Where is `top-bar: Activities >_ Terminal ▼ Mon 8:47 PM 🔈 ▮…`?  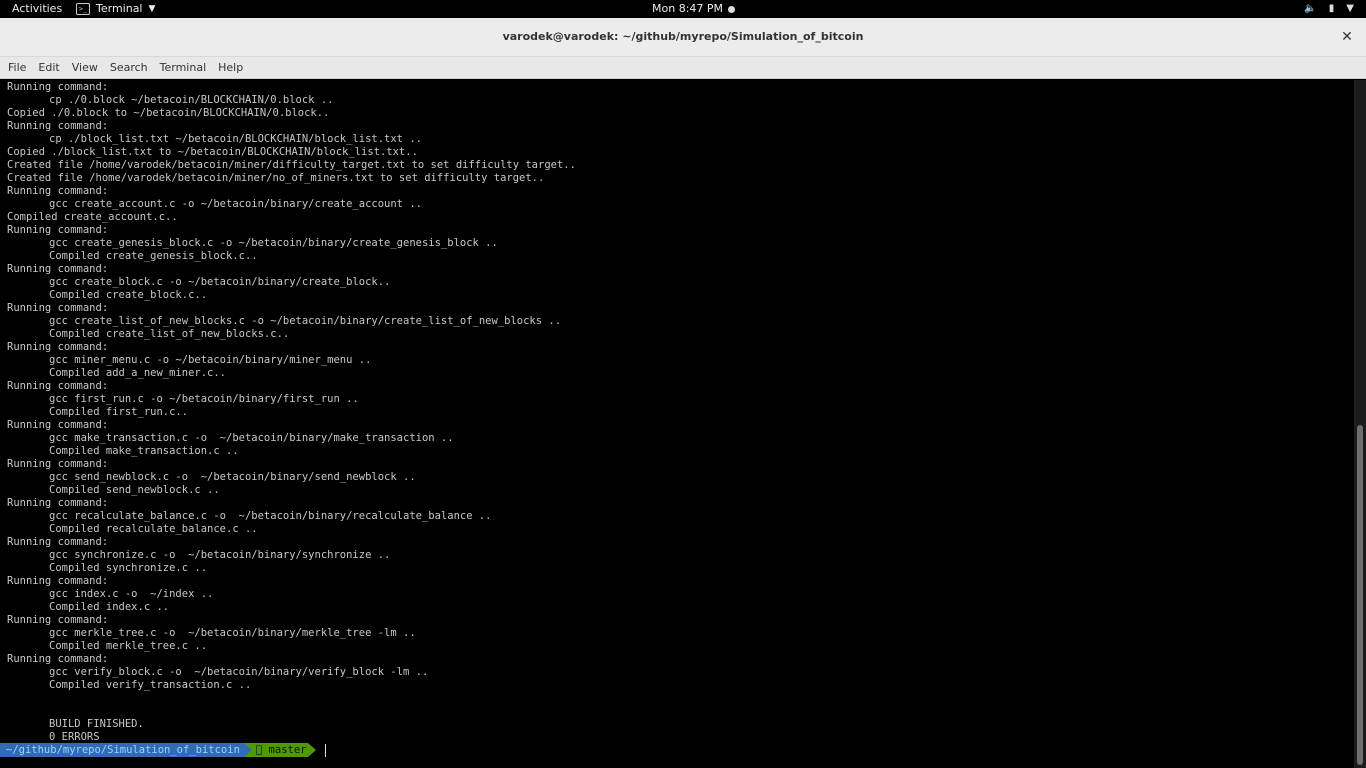 top-bar: Activities >_ Terminal ▼ Mon 8:47 PM 🔈 ▮… is located at coordinates (683, 9).